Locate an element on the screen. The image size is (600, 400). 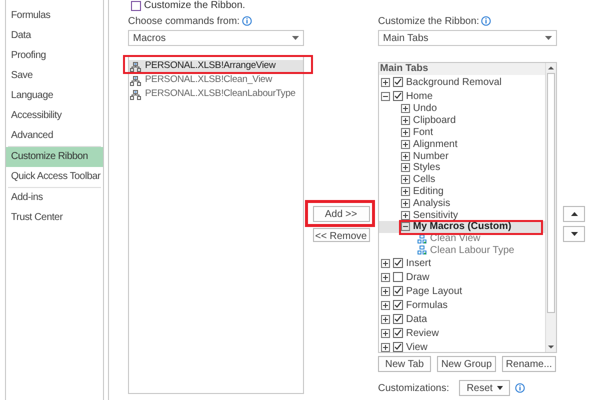
up-arrow-icon is located at coordinates (574, 214).